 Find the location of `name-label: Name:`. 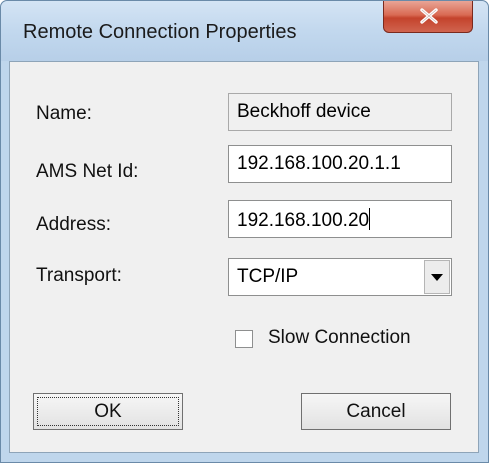

name-label: Name: is located at coordinates (64, 113).